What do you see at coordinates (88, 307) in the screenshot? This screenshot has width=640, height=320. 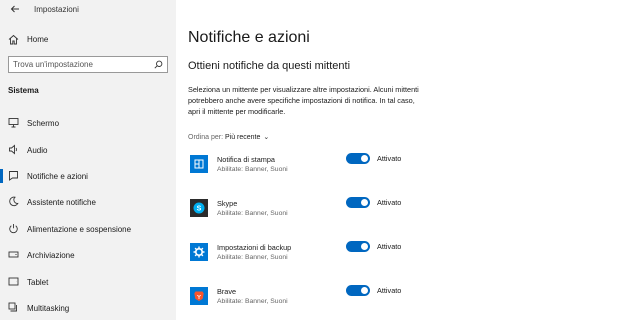 I see `sidebar-item-multitasking: Multitasking` at bounding box center [88, 307].